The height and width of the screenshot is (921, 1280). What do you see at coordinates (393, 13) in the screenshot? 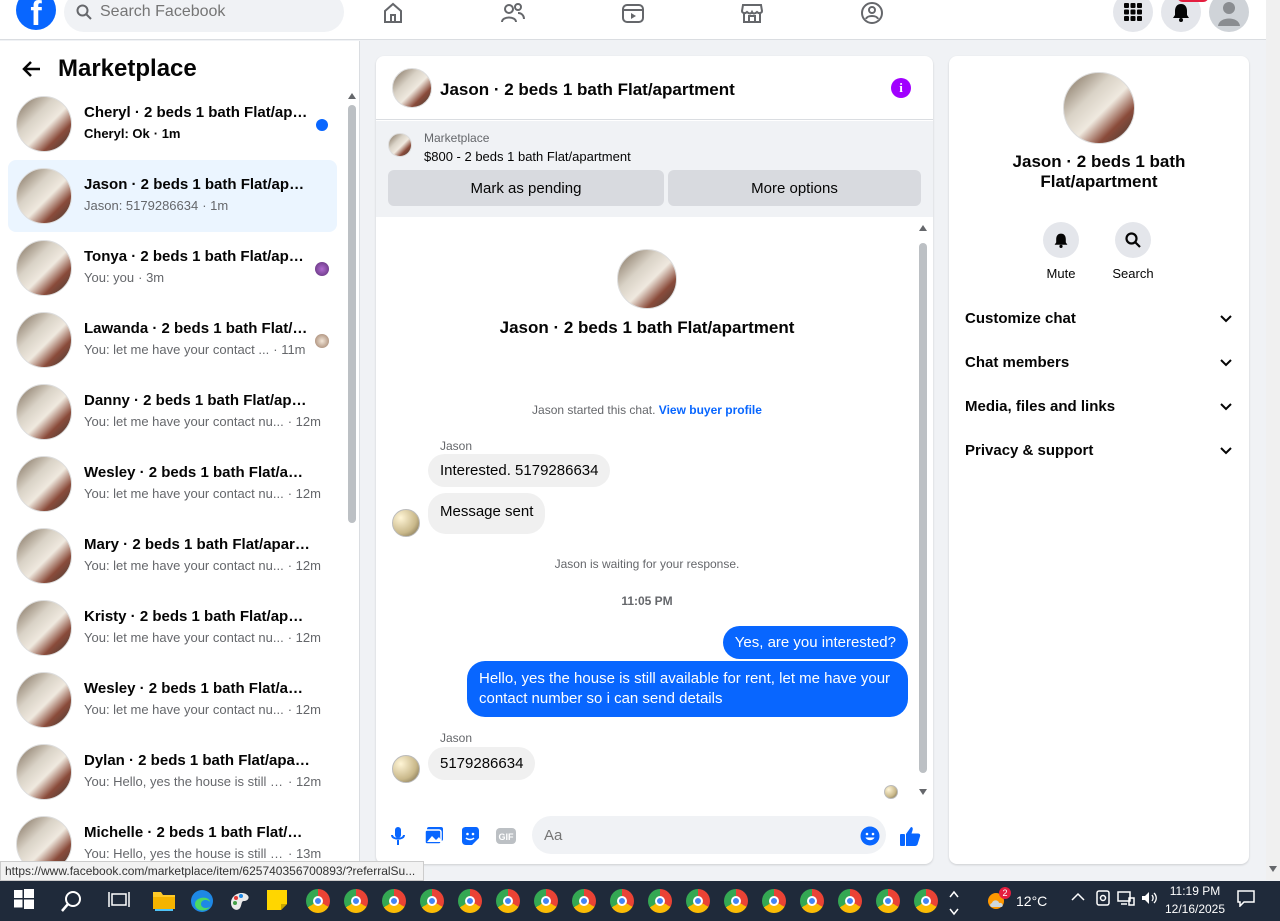
I see `home-icon` at bounding box center [393, 13].